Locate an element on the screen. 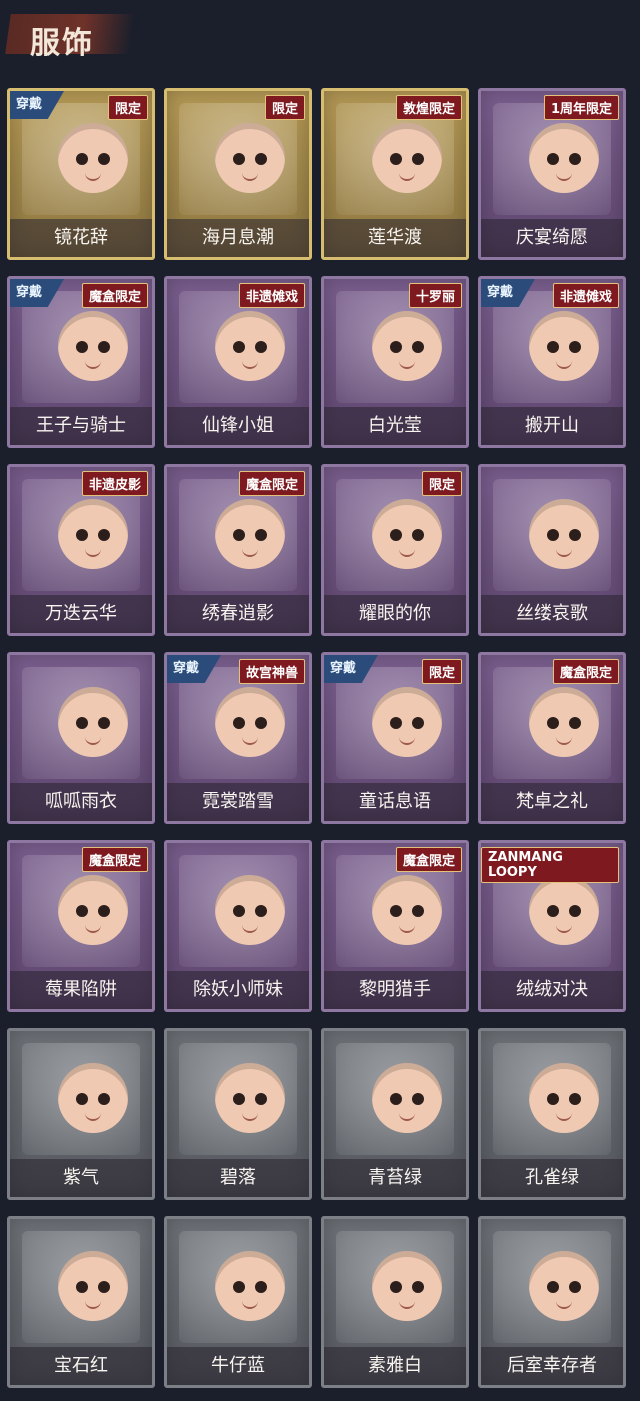  outfit-card: 后室幸存者 is located at coordinates (552, 1302).